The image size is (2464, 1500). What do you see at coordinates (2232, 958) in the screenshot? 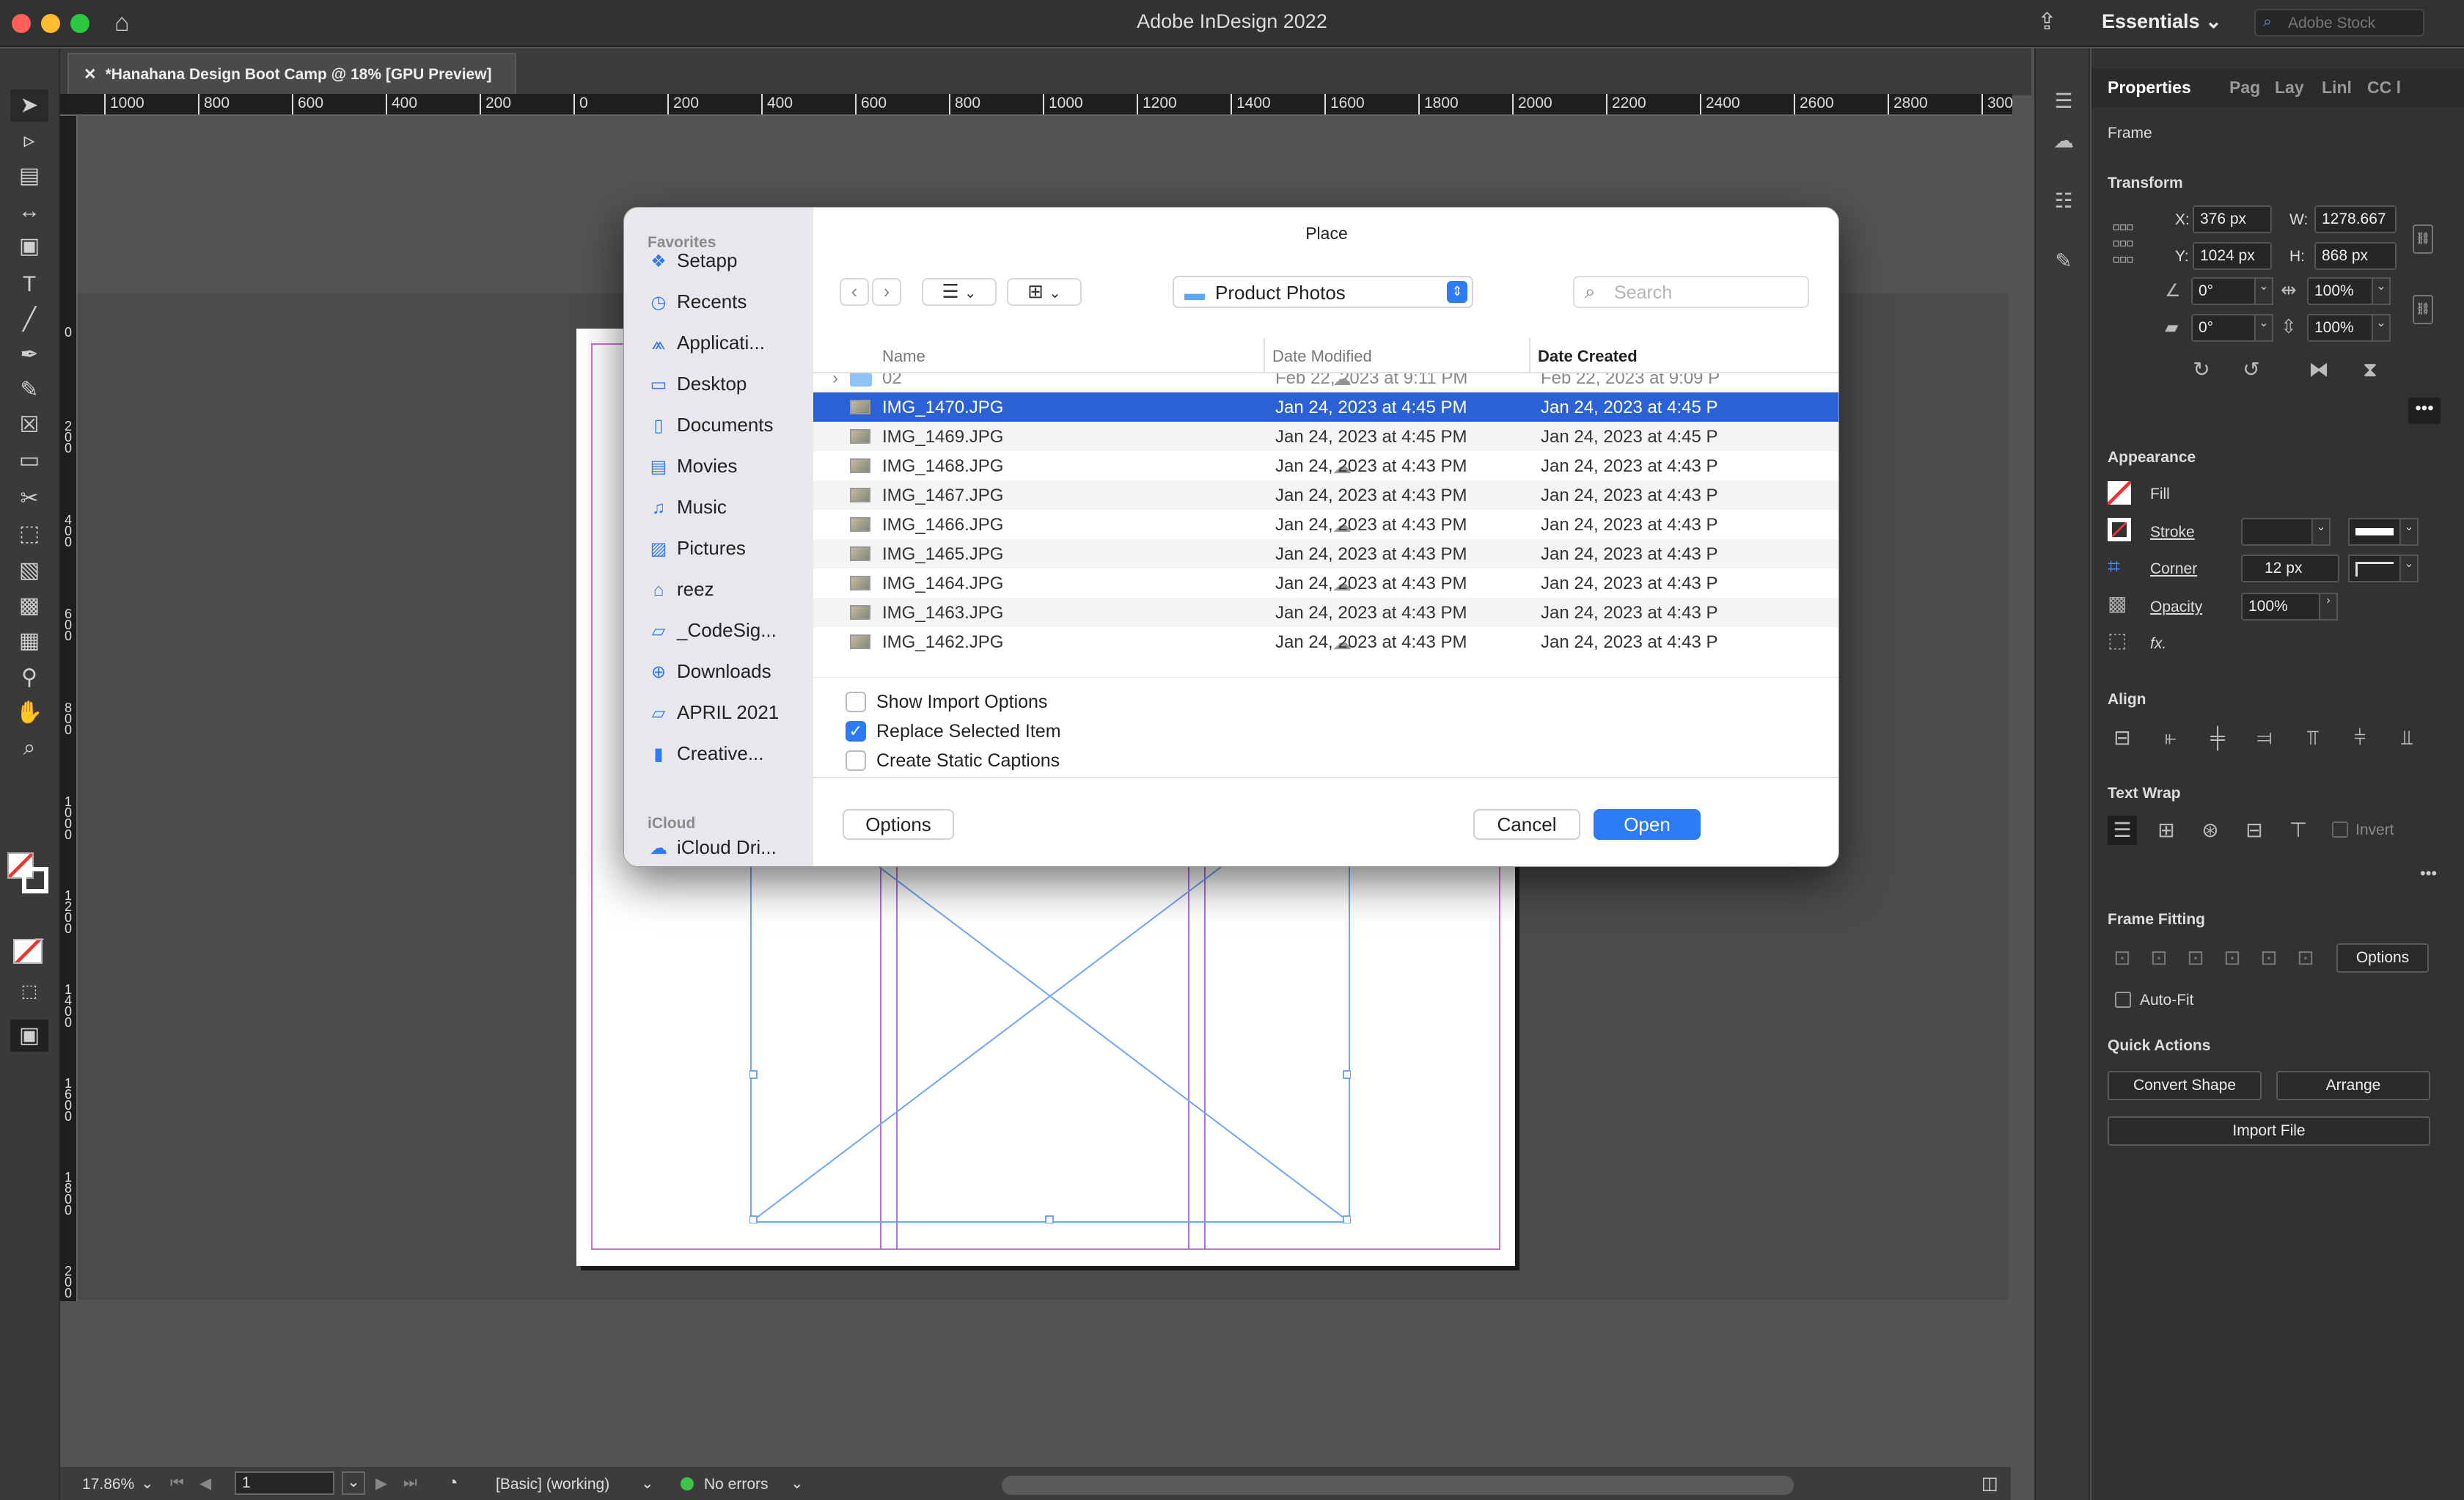
I see `fit-content-to-frame-icon: ⊡` at bounding box center [2232, 958].